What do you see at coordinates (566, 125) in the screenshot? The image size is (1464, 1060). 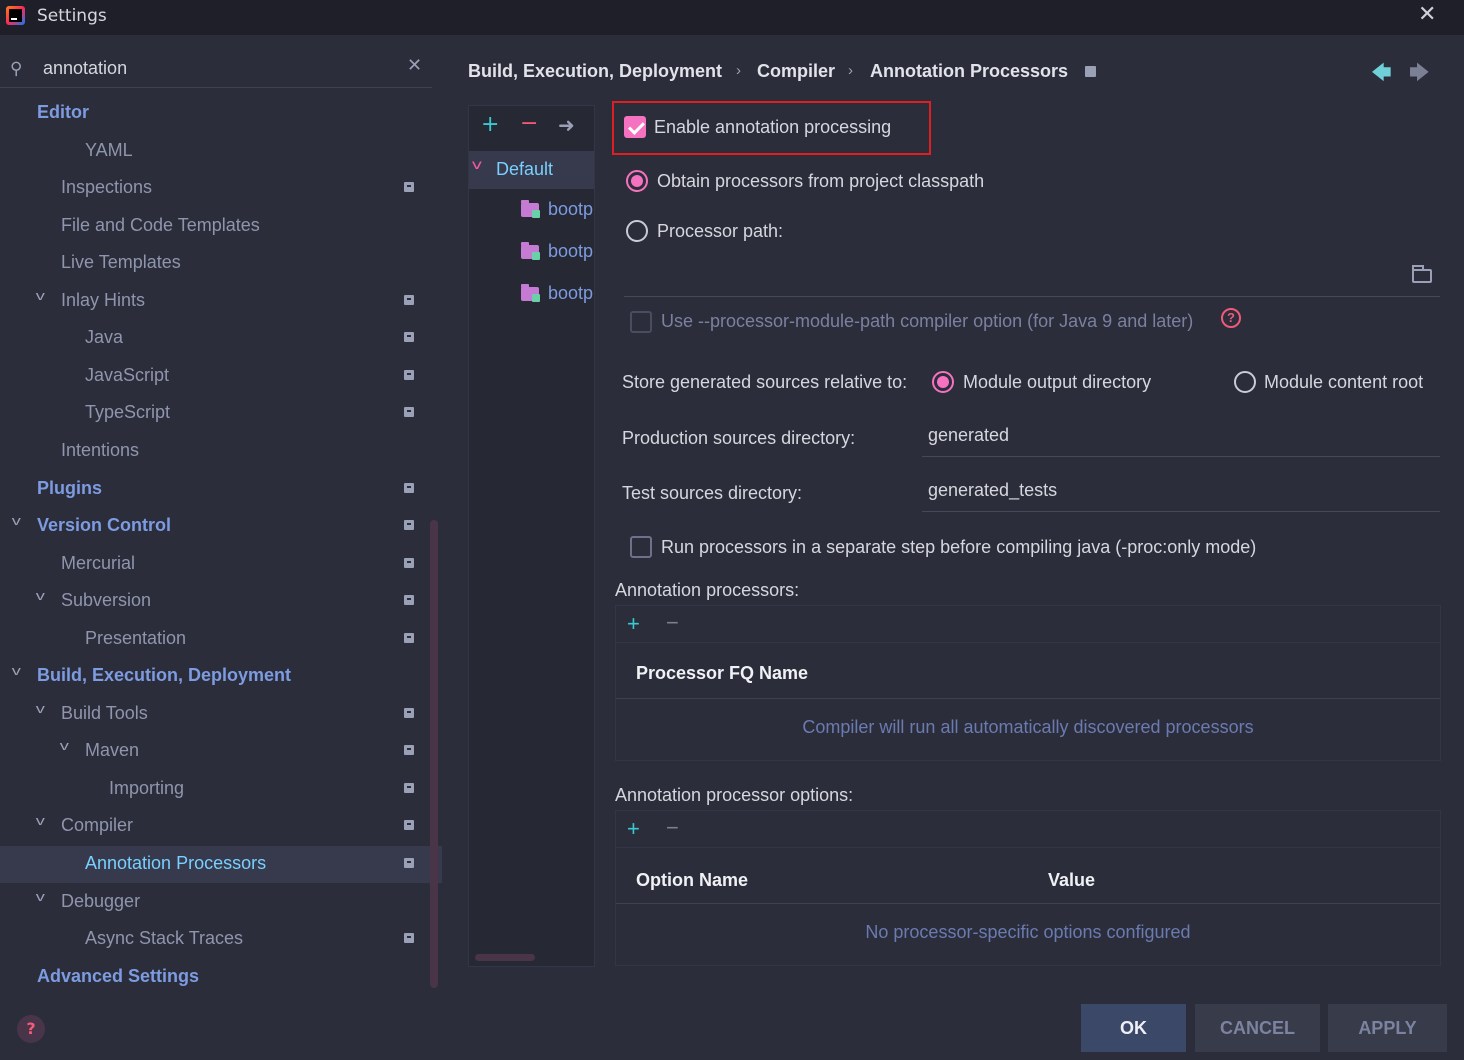 I see `move-to-icon: ➜` at bounding box center [566, 125].